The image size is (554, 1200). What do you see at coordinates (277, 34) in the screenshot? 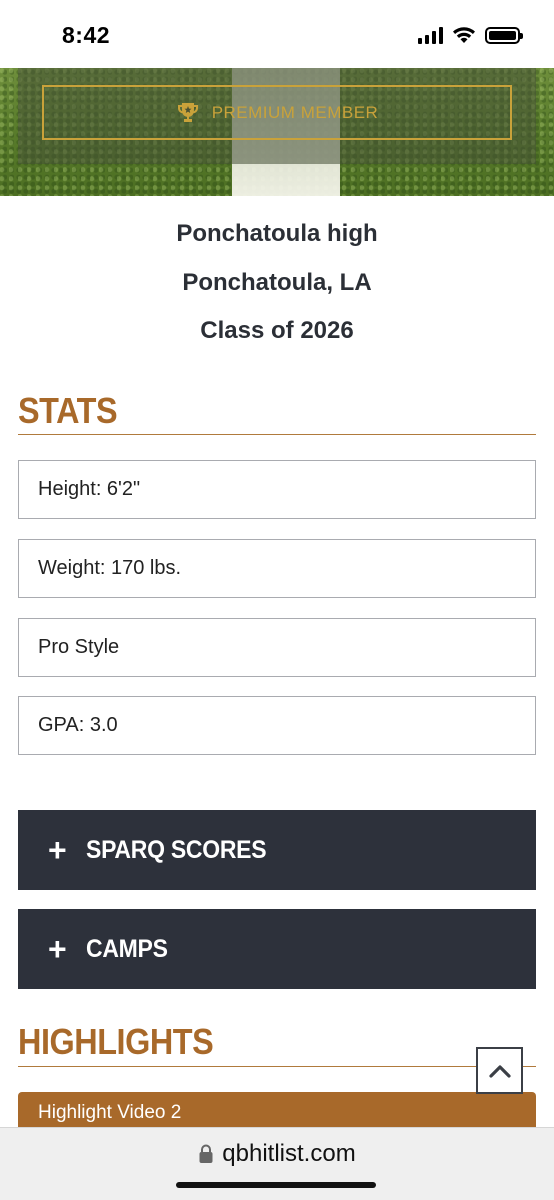
I see `status-bar: 8:42` at bounding box center [277, 34].